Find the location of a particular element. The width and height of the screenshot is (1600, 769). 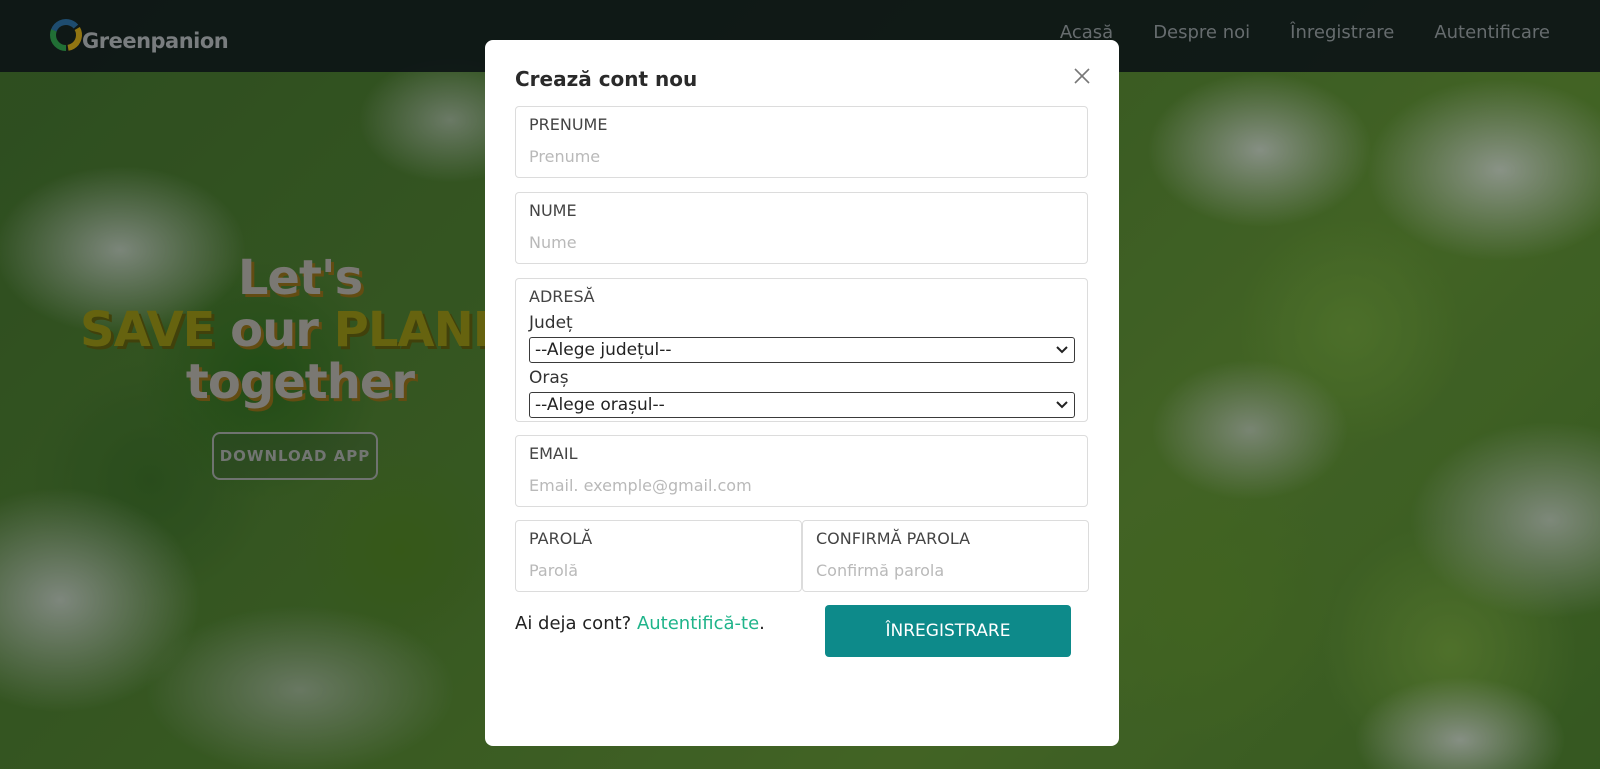

nume-field: NUME is located at coordinates (801, 228).